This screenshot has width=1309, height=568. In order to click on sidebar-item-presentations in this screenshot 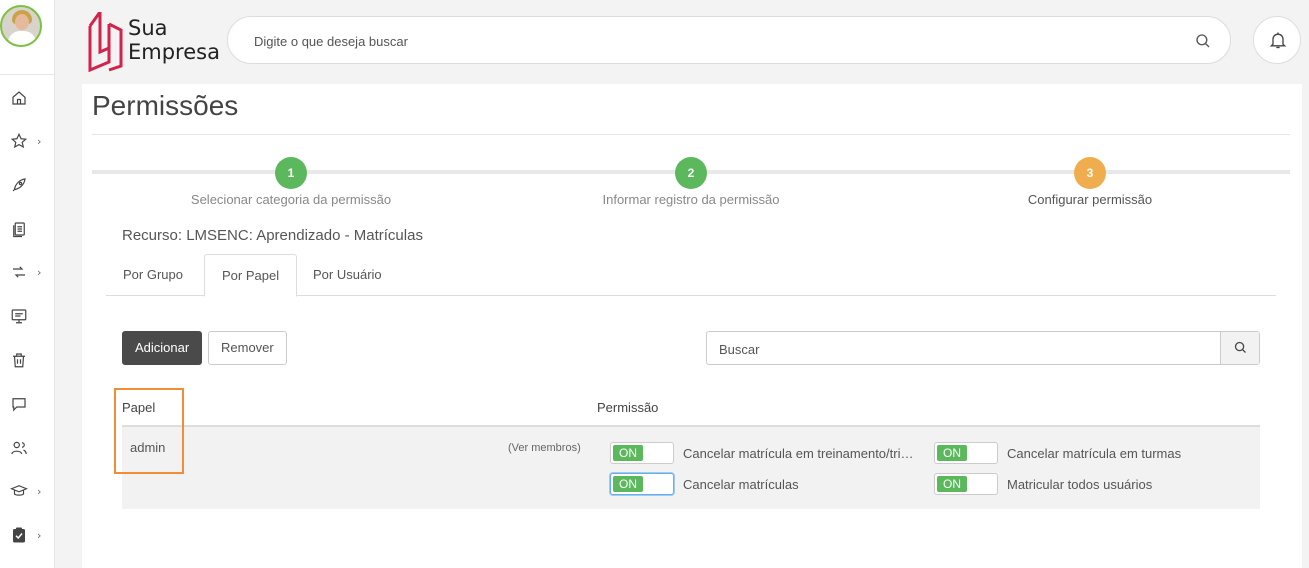, I will do `click(27, 316)`.